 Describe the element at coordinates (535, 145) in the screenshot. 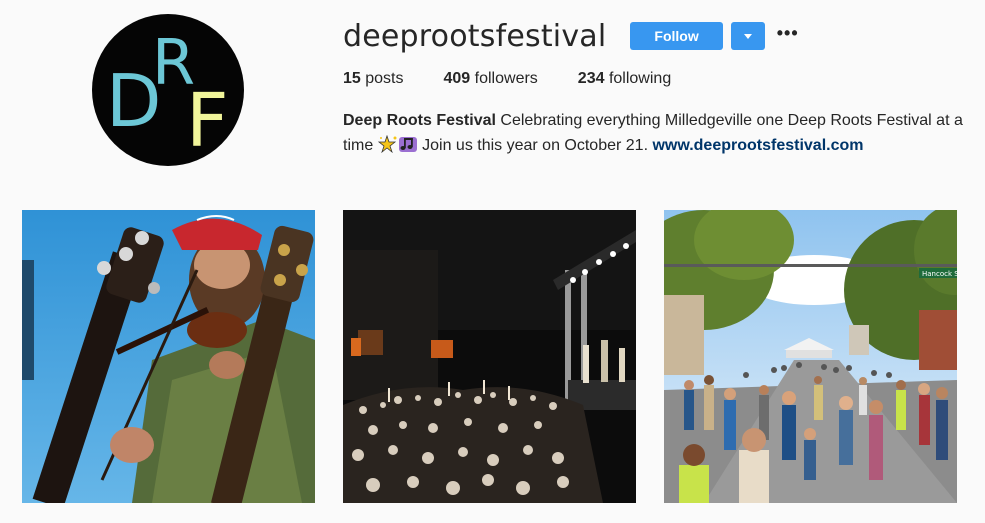

I see `bio-text-2: Join us this year on October 21.` at that location.